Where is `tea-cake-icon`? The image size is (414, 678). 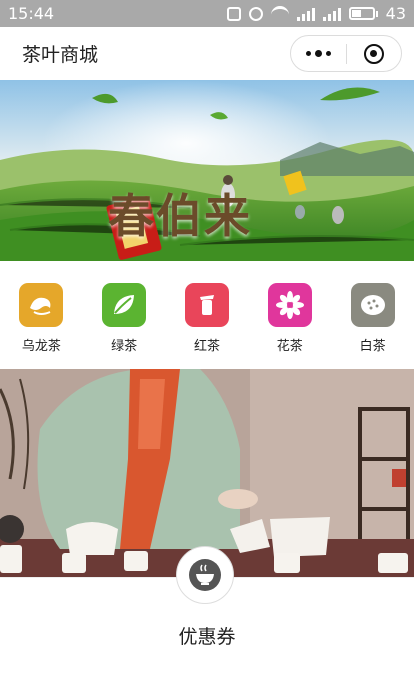
tea-cake-icon is located at coordinates (372, 305).